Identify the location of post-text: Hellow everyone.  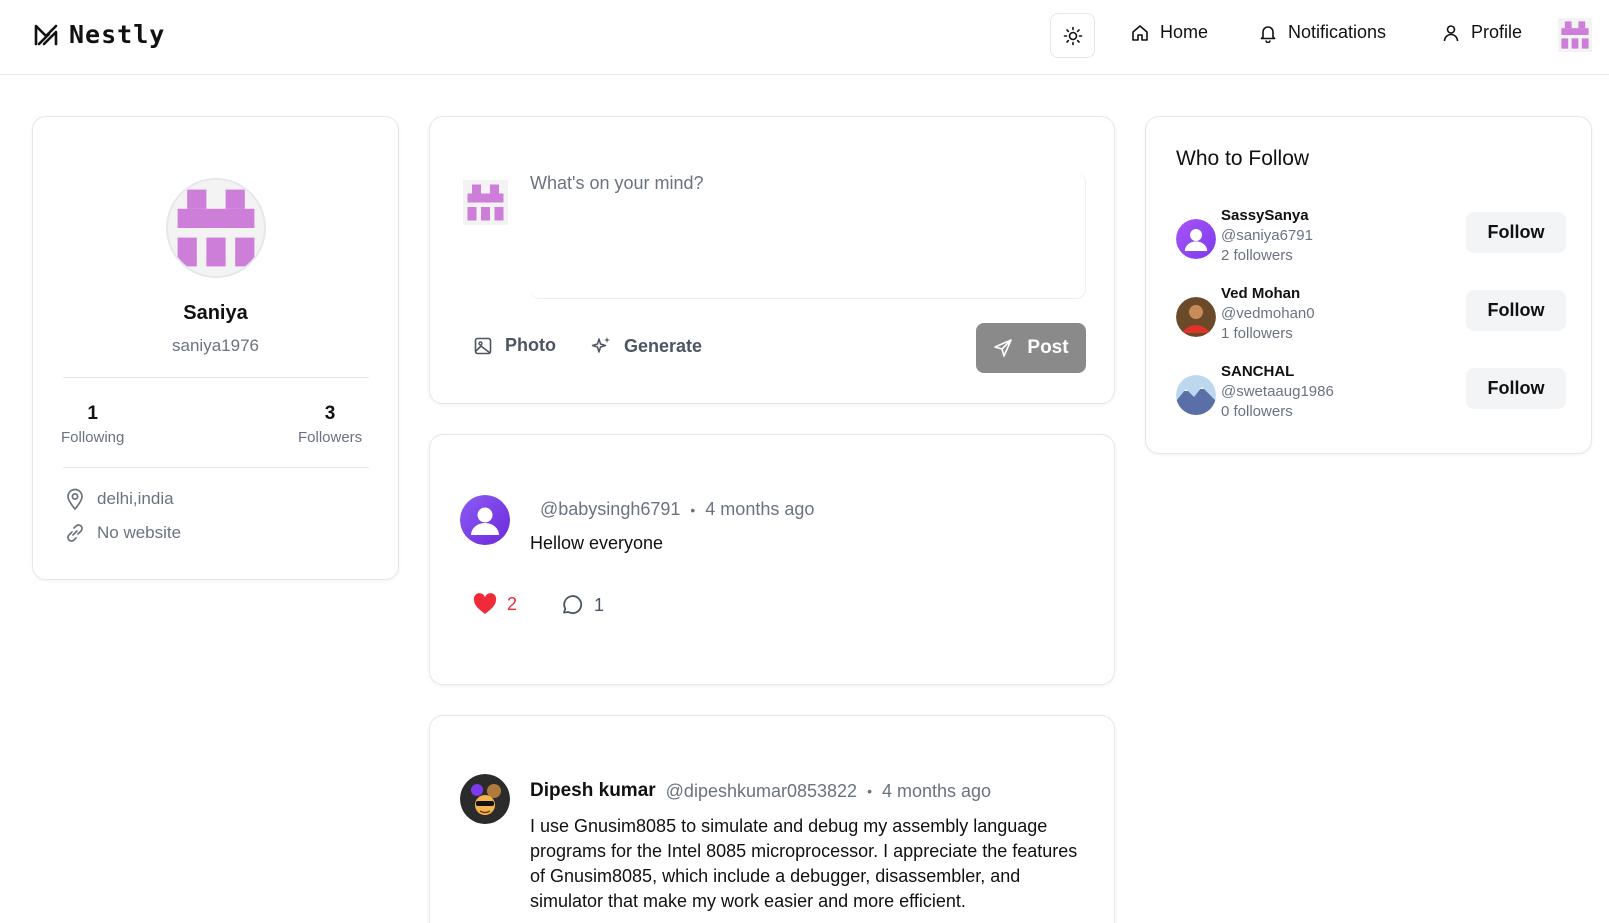
(597, 543).